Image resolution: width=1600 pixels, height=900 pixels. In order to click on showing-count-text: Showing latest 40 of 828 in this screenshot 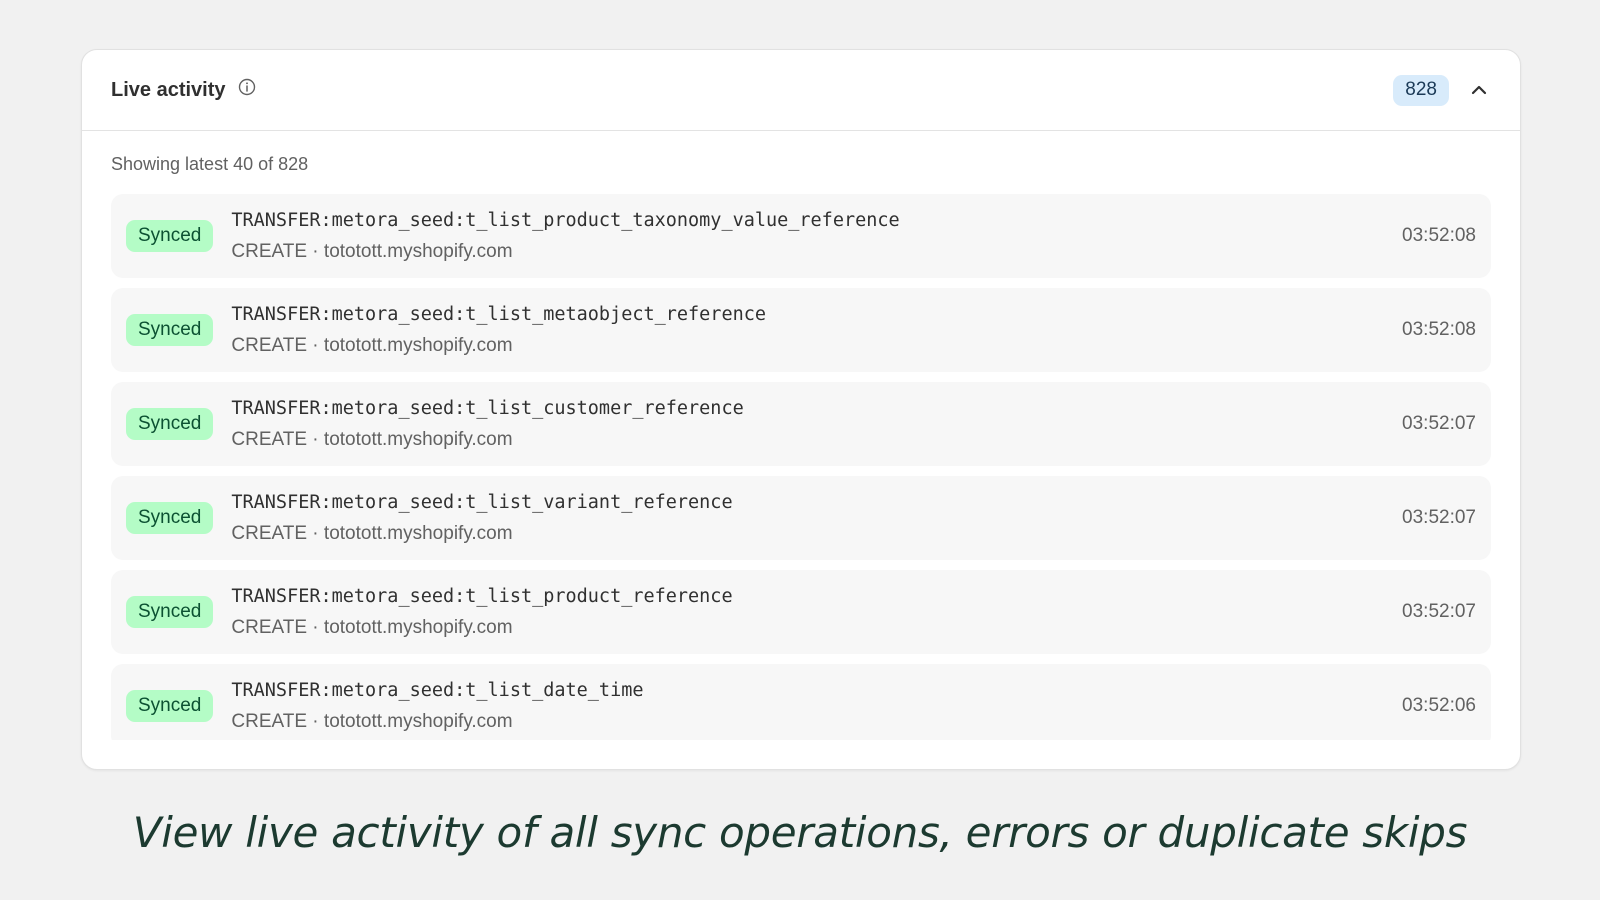, I will do `click(210, 164)`.